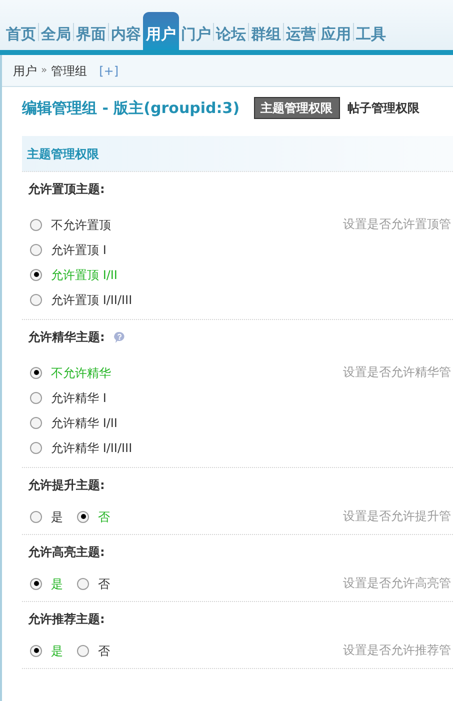 Image resolution: width=453 pixels, height=701 pixels. I want to click on breadcrumb-current: 管理组, so click(69, 71).